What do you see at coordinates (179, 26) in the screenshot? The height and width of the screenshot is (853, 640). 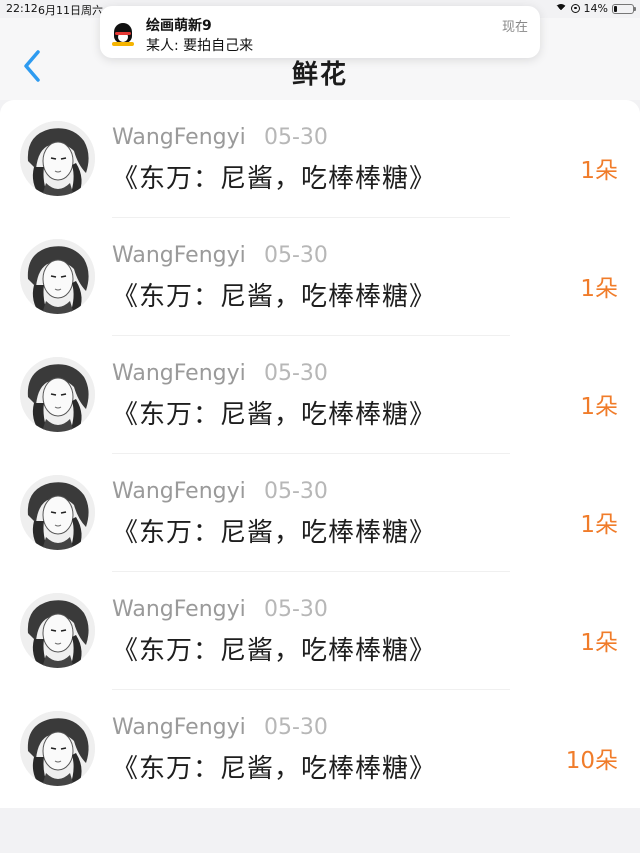 I see `notification-title: 绘画萌新9` at bounding box center [179, 26].